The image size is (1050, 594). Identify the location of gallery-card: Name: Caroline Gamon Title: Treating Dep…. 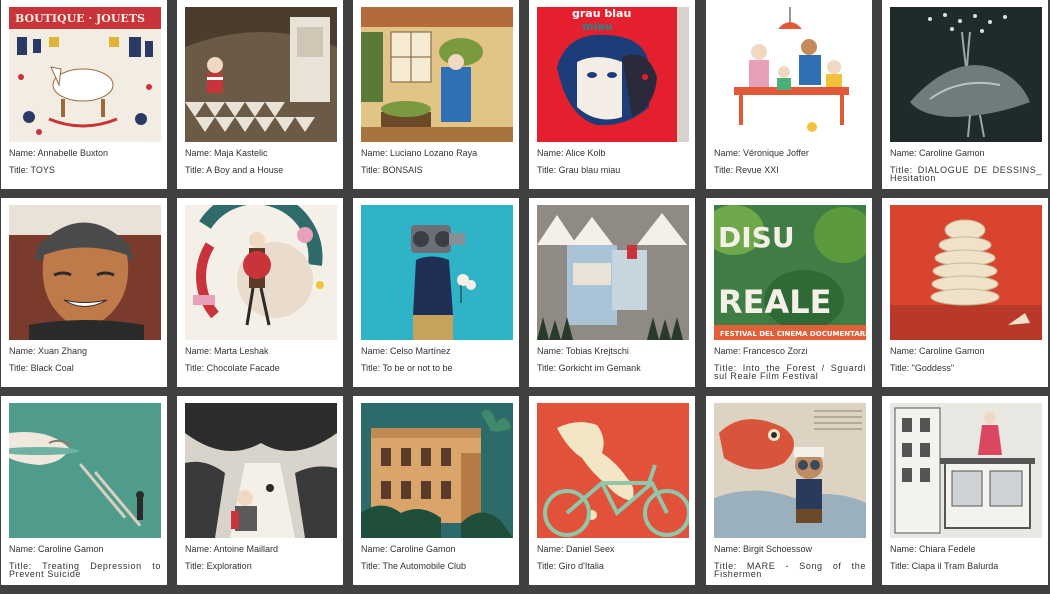
(84, 490).